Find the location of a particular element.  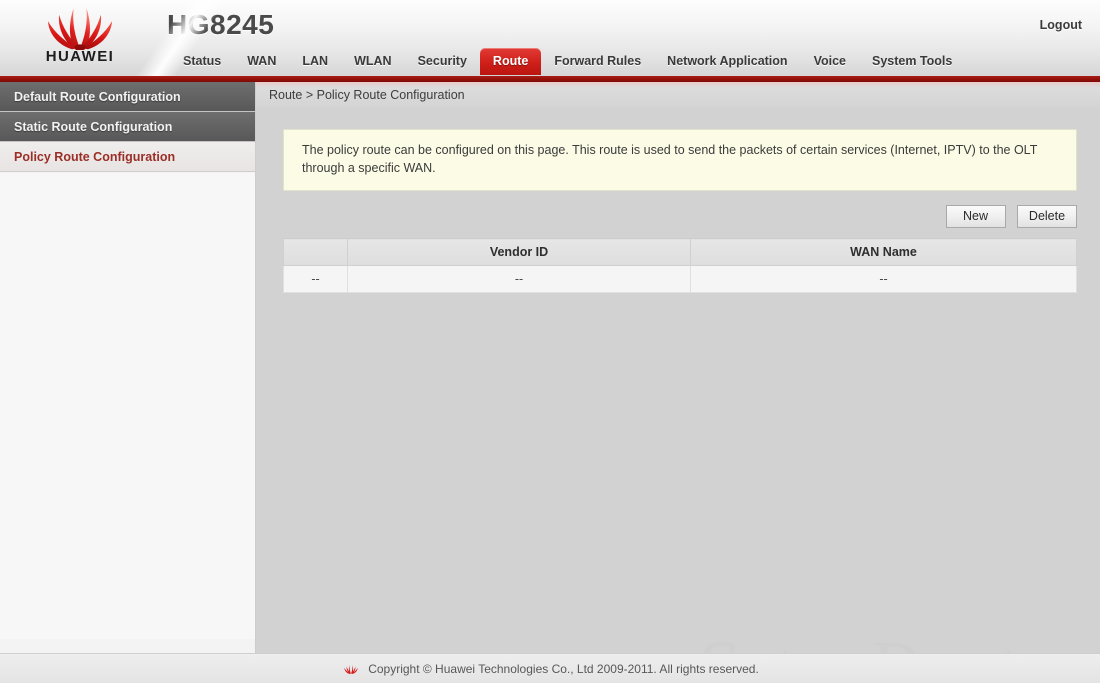

nav-item-system-tools: System Tools is located at coordinates (912, 61).